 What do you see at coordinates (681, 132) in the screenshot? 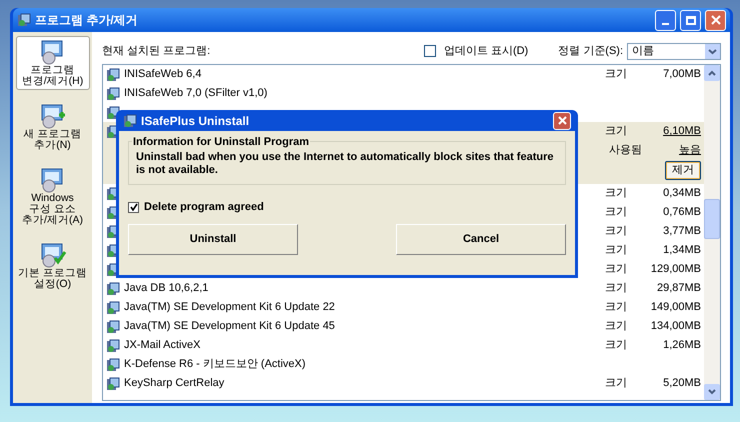
I see `size-value: 6,10MB` at bounding box center [681, 132].